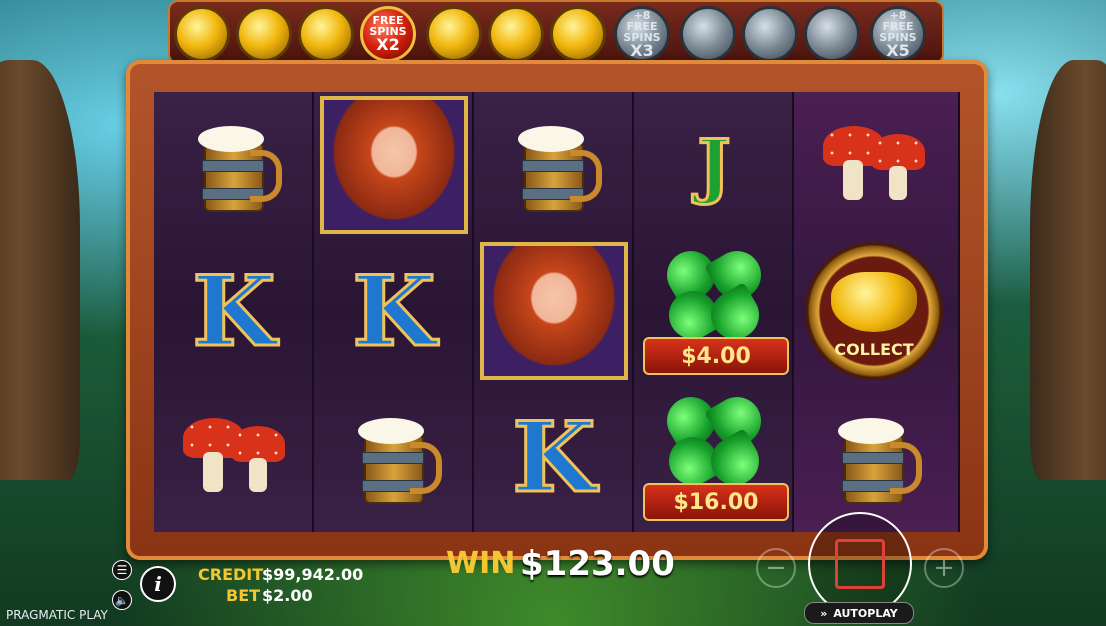  I want to click on credit-label: CREDIT, so click(231, 574).